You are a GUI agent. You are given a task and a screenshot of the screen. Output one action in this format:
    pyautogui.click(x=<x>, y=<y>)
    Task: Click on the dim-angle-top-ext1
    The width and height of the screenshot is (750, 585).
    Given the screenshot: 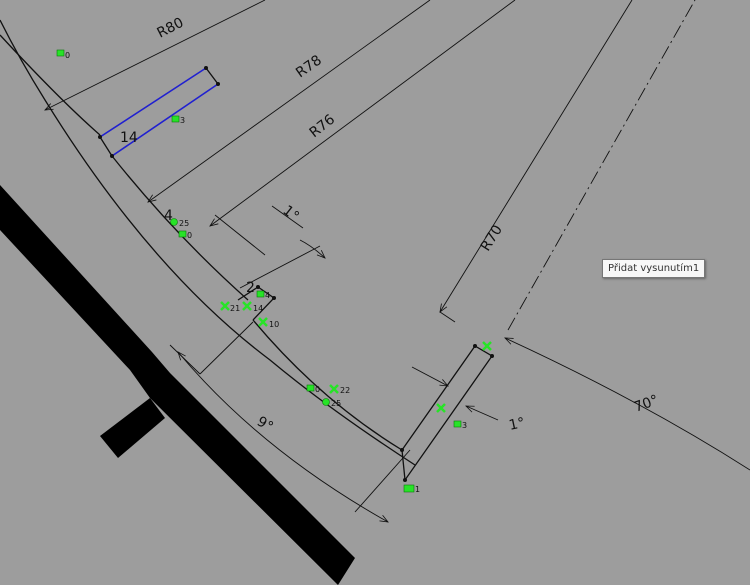 What is the action you would take?
    pyautogui.click(x=240, y=235)
    